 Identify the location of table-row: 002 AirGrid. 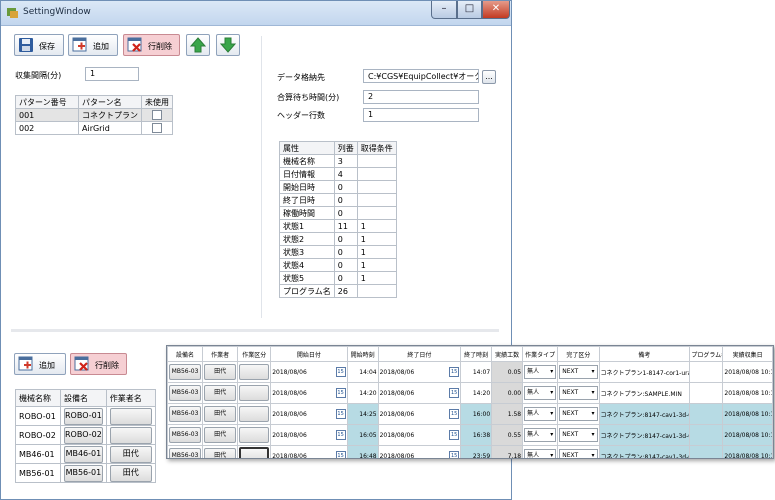
(94, 128).